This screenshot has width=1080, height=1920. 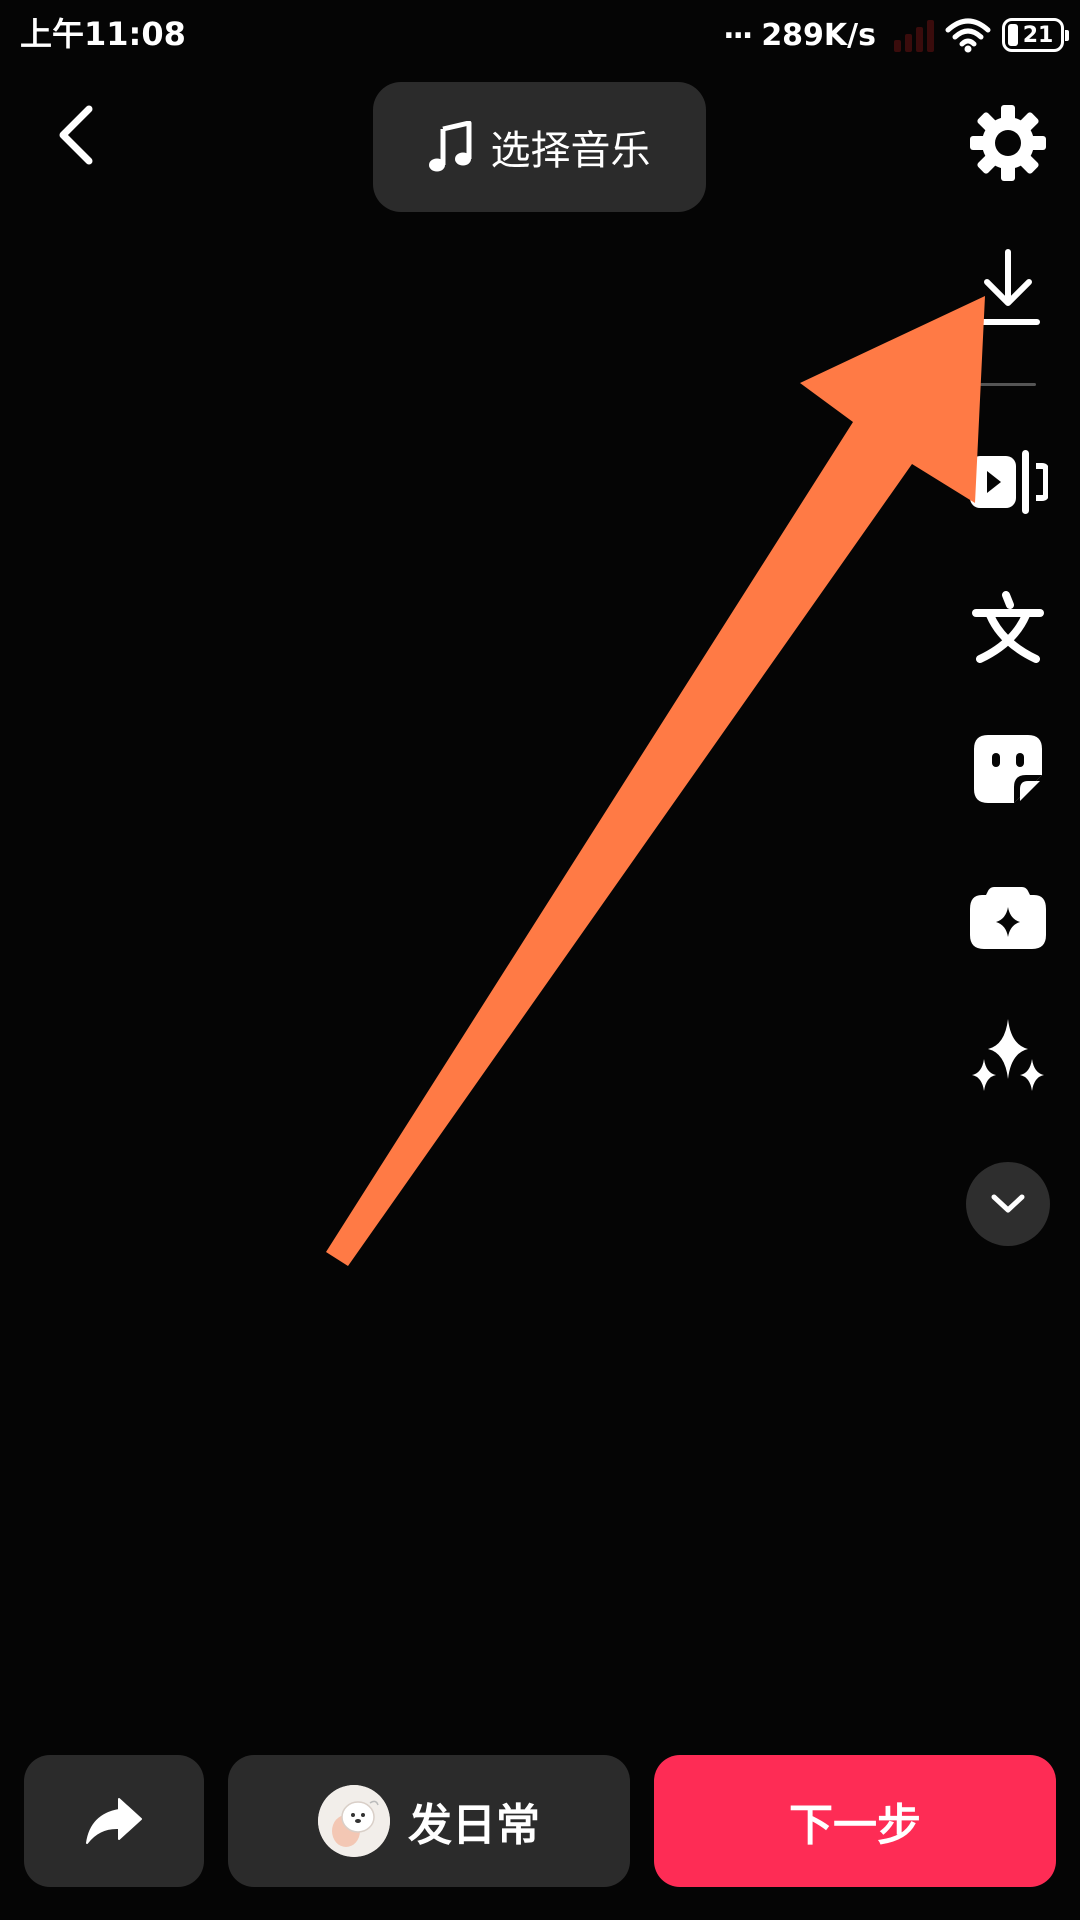 I want to click on next-step-button: 下一步, so click(x=855, y=1821).